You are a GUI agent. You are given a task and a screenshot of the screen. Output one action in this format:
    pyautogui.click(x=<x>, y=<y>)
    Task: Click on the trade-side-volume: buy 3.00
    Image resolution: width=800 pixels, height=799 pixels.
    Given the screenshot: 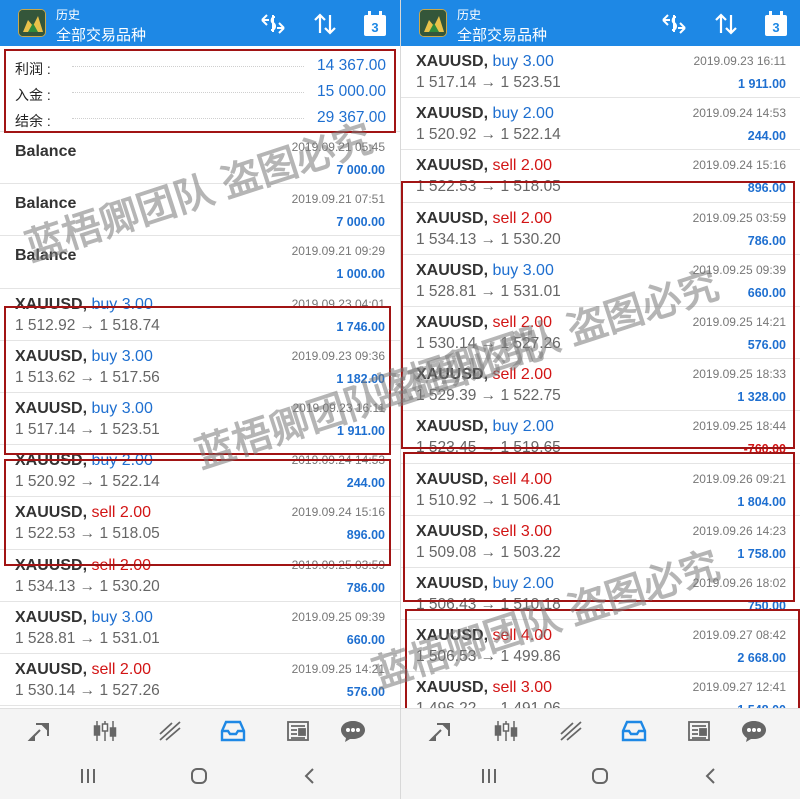 What is the action you would take?
    pyautogui.click(x=122, y=408)
    